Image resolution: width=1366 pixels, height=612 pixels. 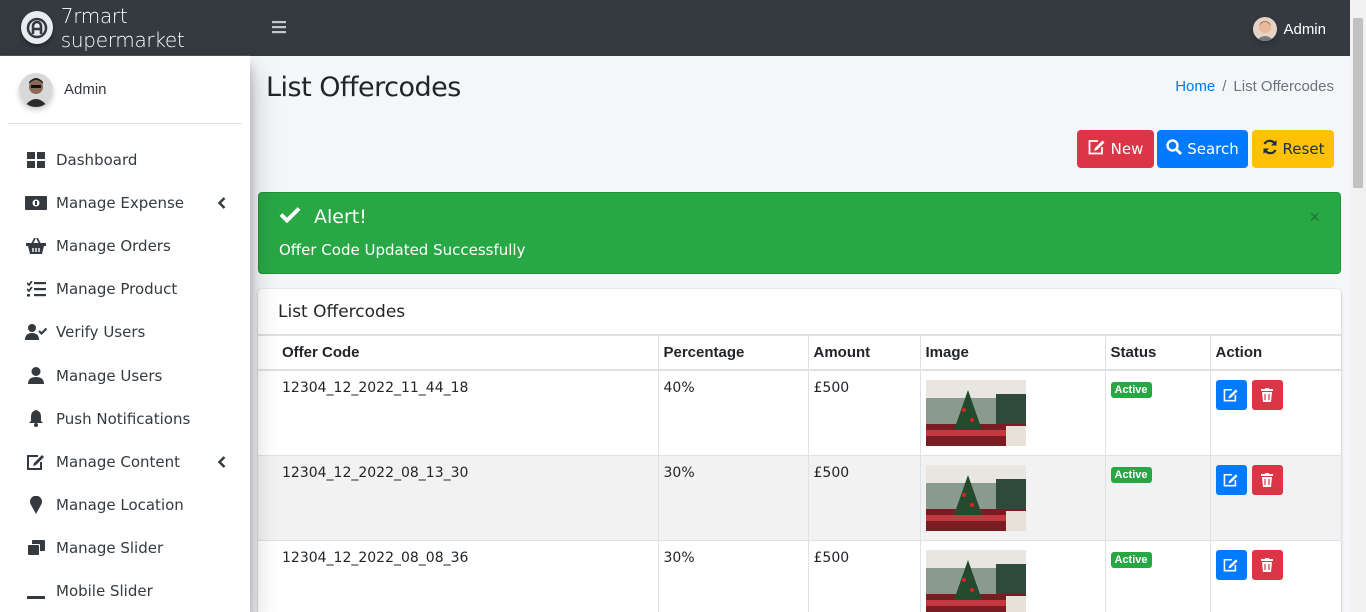 I want to click on sidebar-item-label: Manage Slider, so click(x=110, y=548).